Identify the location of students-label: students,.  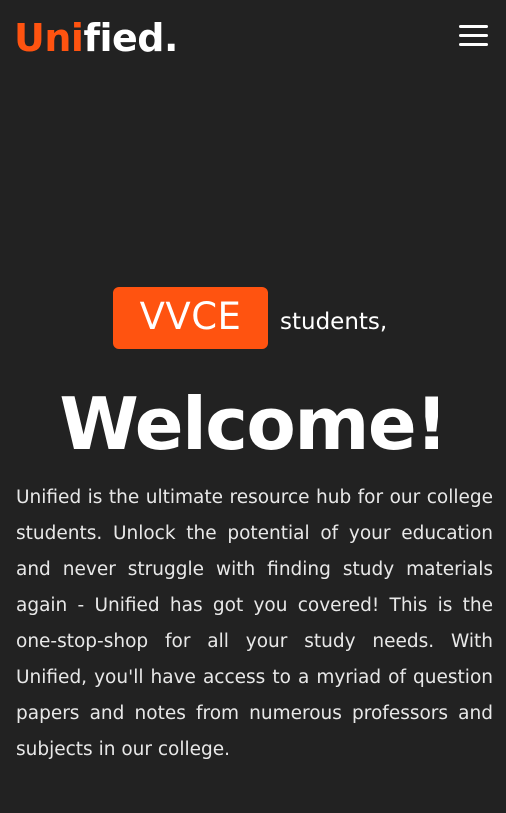
(334, 322).